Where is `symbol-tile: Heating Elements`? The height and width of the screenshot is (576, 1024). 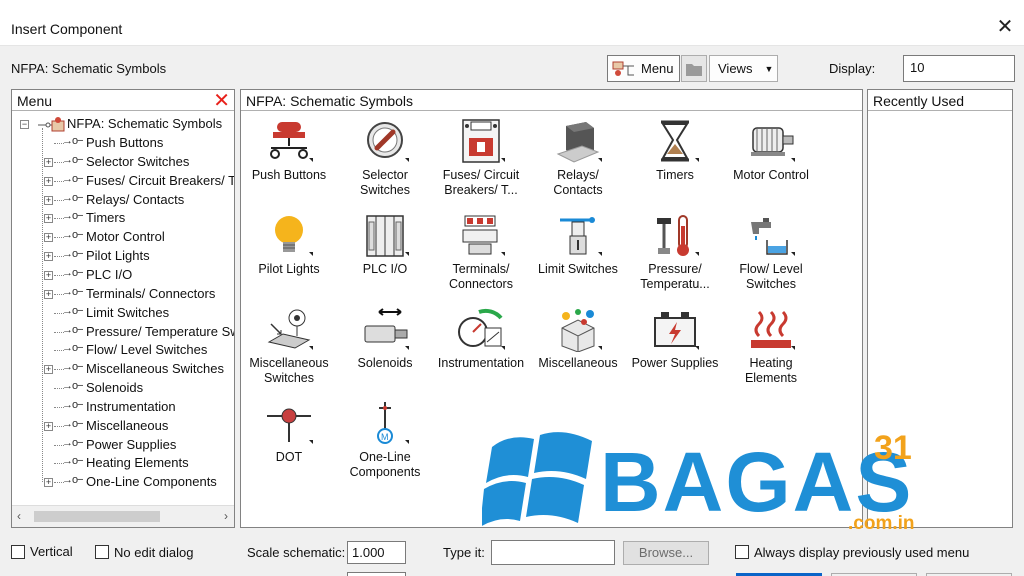
symbol-tile: Heating Elements is located at coordinates (771, 331).